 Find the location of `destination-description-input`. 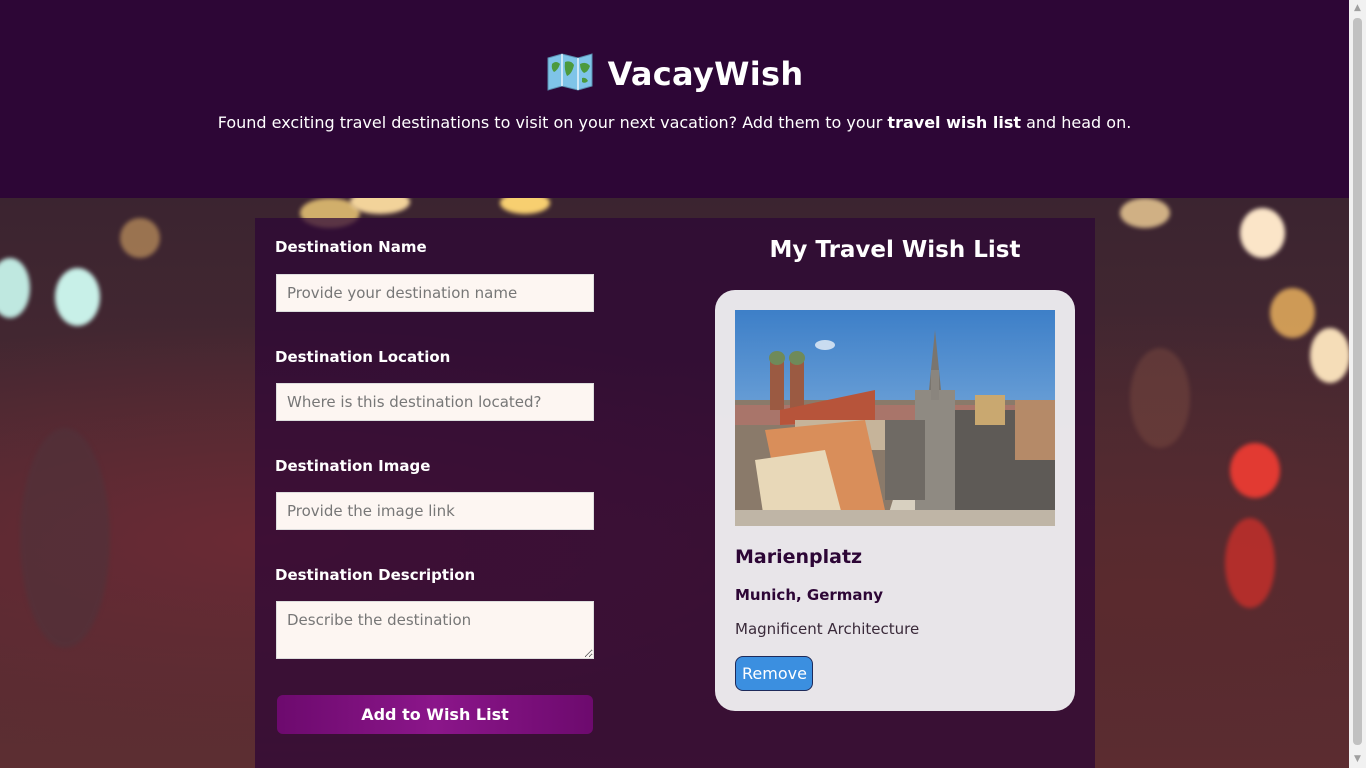

destination-description-input is located at coordinates (435, 630).